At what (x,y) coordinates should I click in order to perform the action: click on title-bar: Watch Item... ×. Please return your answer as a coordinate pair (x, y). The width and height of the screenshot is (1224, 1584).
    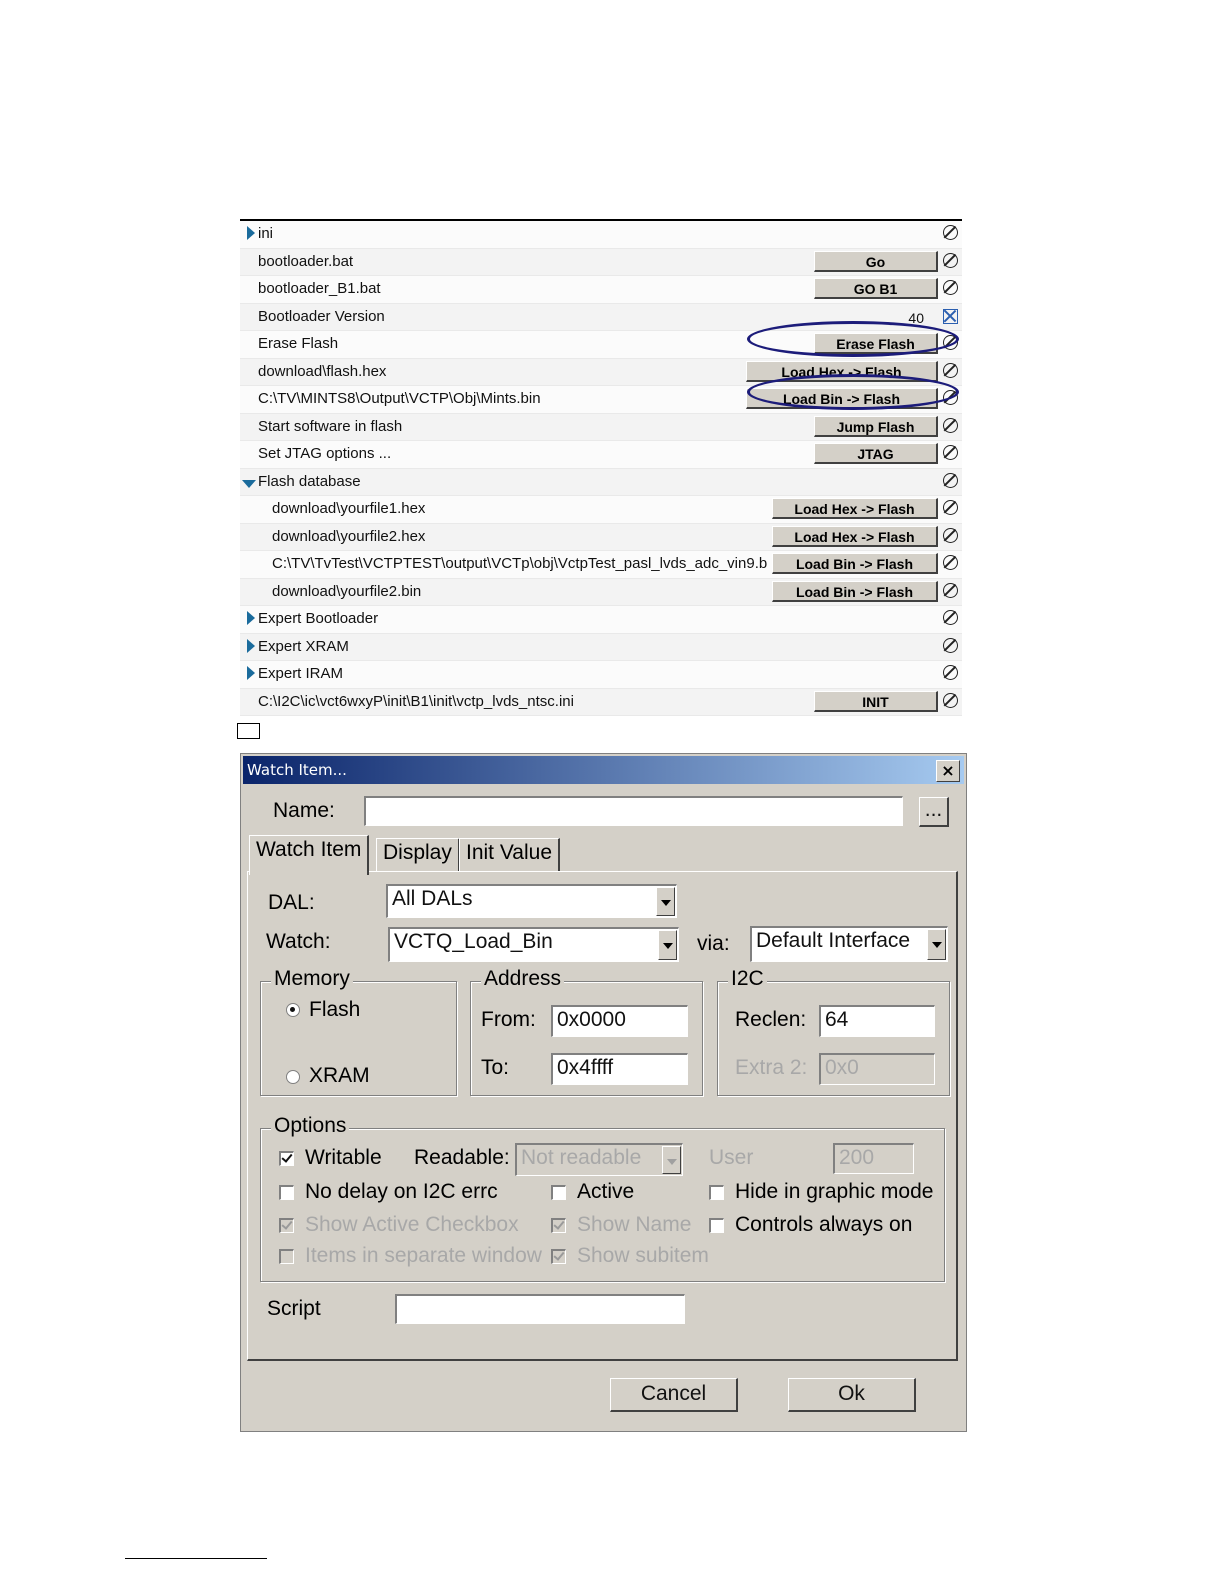
    Looking at the image, I should click on (603, 770).